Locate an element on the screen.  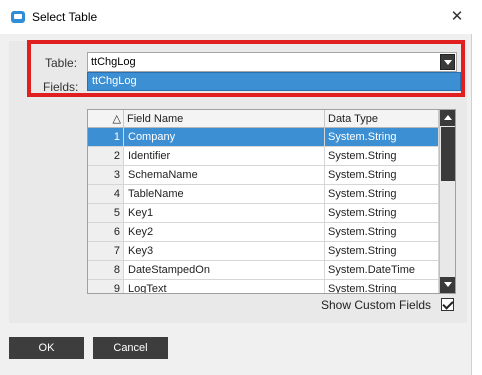
row-number: 7 is located at coordinates (106, 251).